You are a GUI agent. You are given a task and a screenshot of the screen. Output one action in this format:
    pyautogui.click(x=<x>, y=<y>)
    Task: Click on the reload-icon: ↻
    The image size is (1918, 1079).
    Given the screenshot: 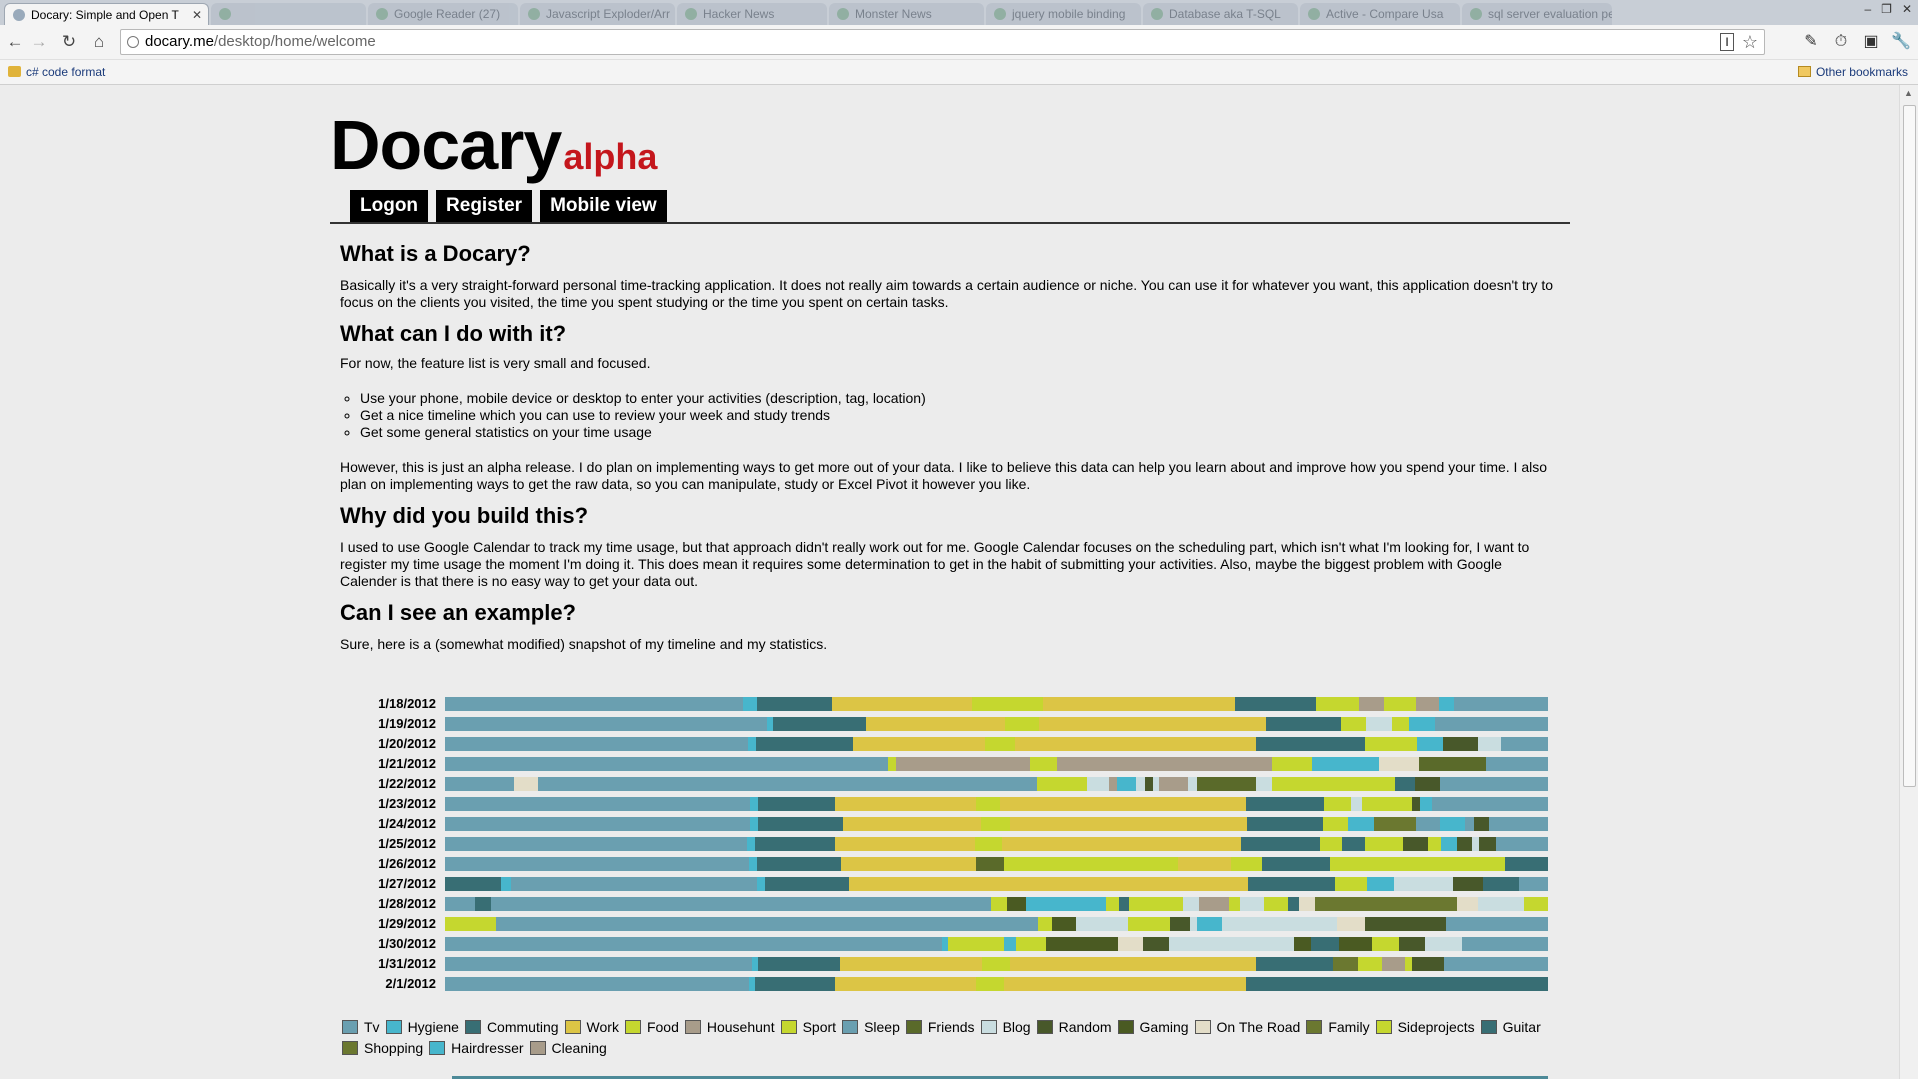 What is the action you would take?
    pyautogui.click(x=69, y=42)
    